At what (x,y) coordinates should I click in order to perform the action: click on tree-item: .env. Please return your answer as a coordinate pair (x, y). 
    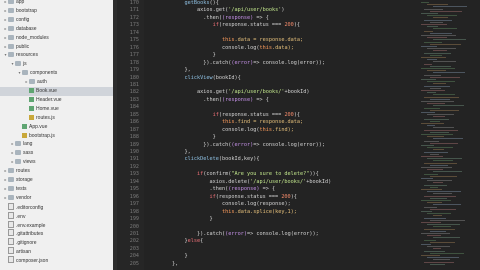
    Looking at the image, I should click on (56, 216).